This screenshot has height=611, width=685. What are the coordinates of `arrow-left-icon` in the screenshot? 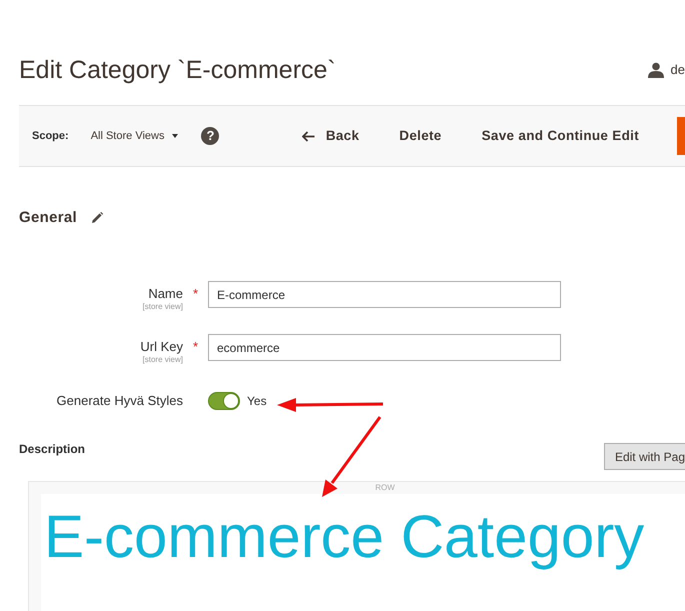 It's located at (308, 136).